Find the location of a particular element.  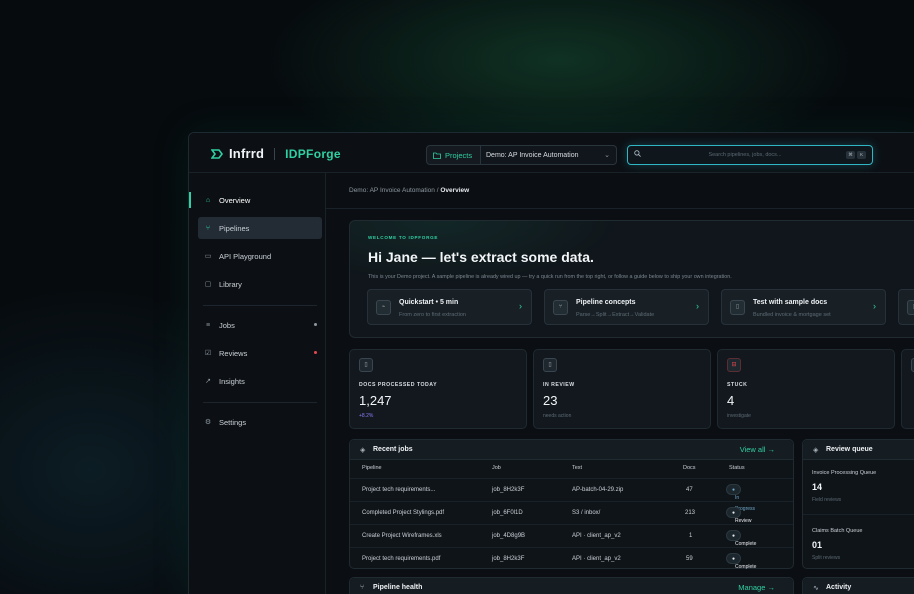

guide-subtitle: From zero to first extraction is located at coordinates (432, 315).